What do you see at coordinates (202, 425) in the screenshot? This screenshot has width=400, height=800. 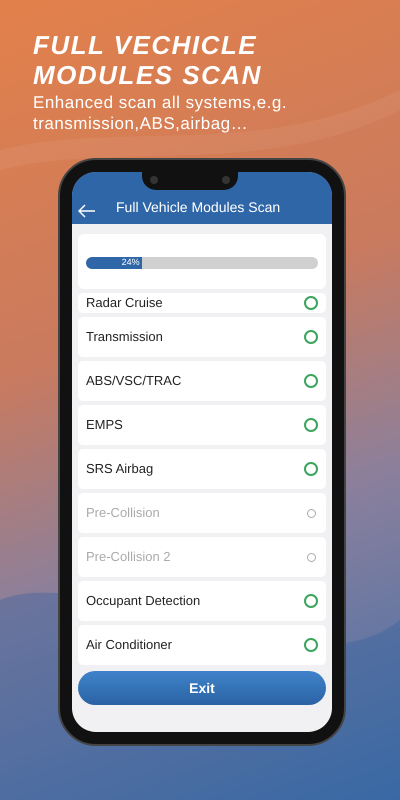 I see `module-row: EMPS` at bounding box center [202, 425].